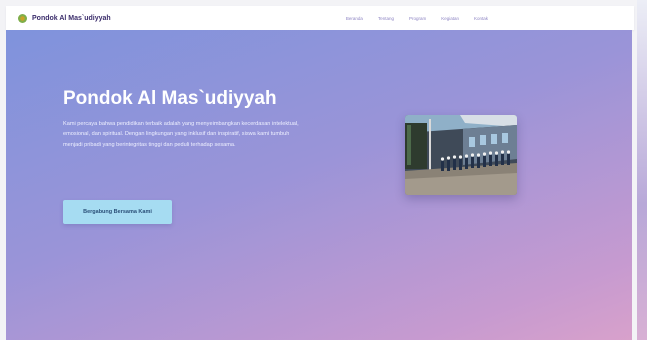 Image resolution: width=647 pixels, height=340 pixels. Describe the element at coordinates (642, 170) in the screenshot. I see `adjacent-slide-edge` at that location.